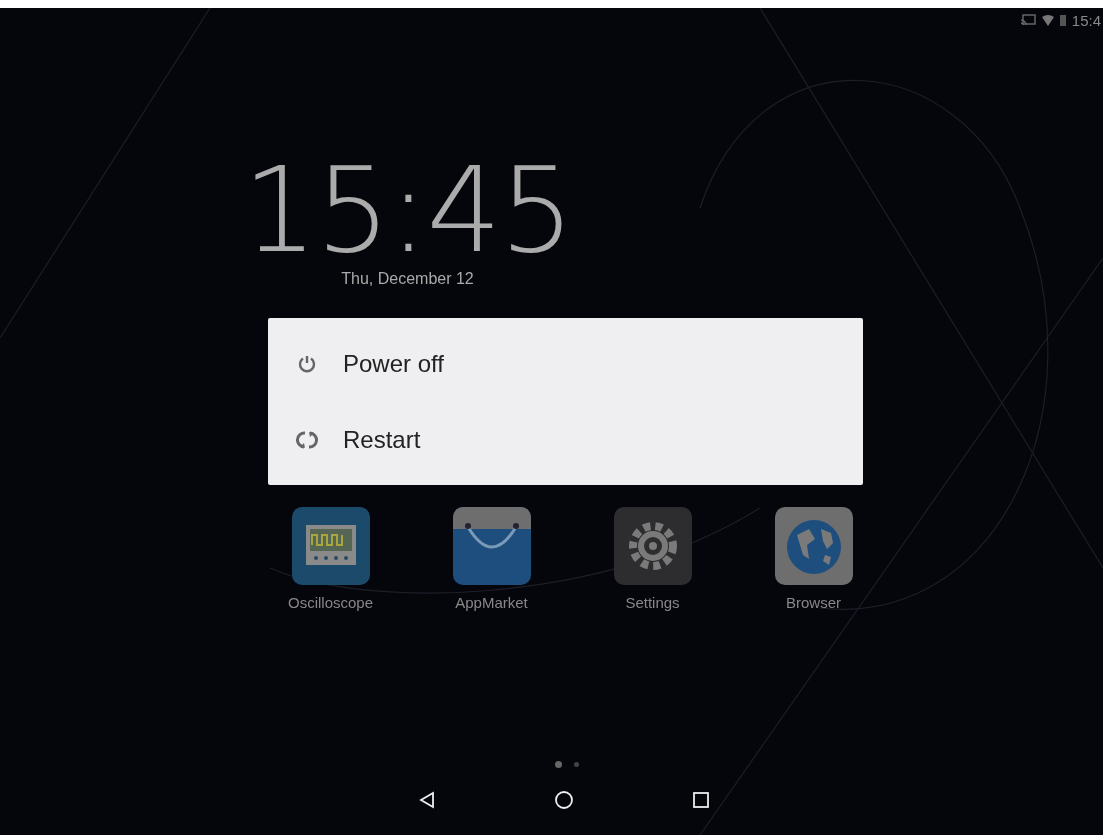 The image size is (1103, 835). I want to click on gear-icon, so click(652, 546).